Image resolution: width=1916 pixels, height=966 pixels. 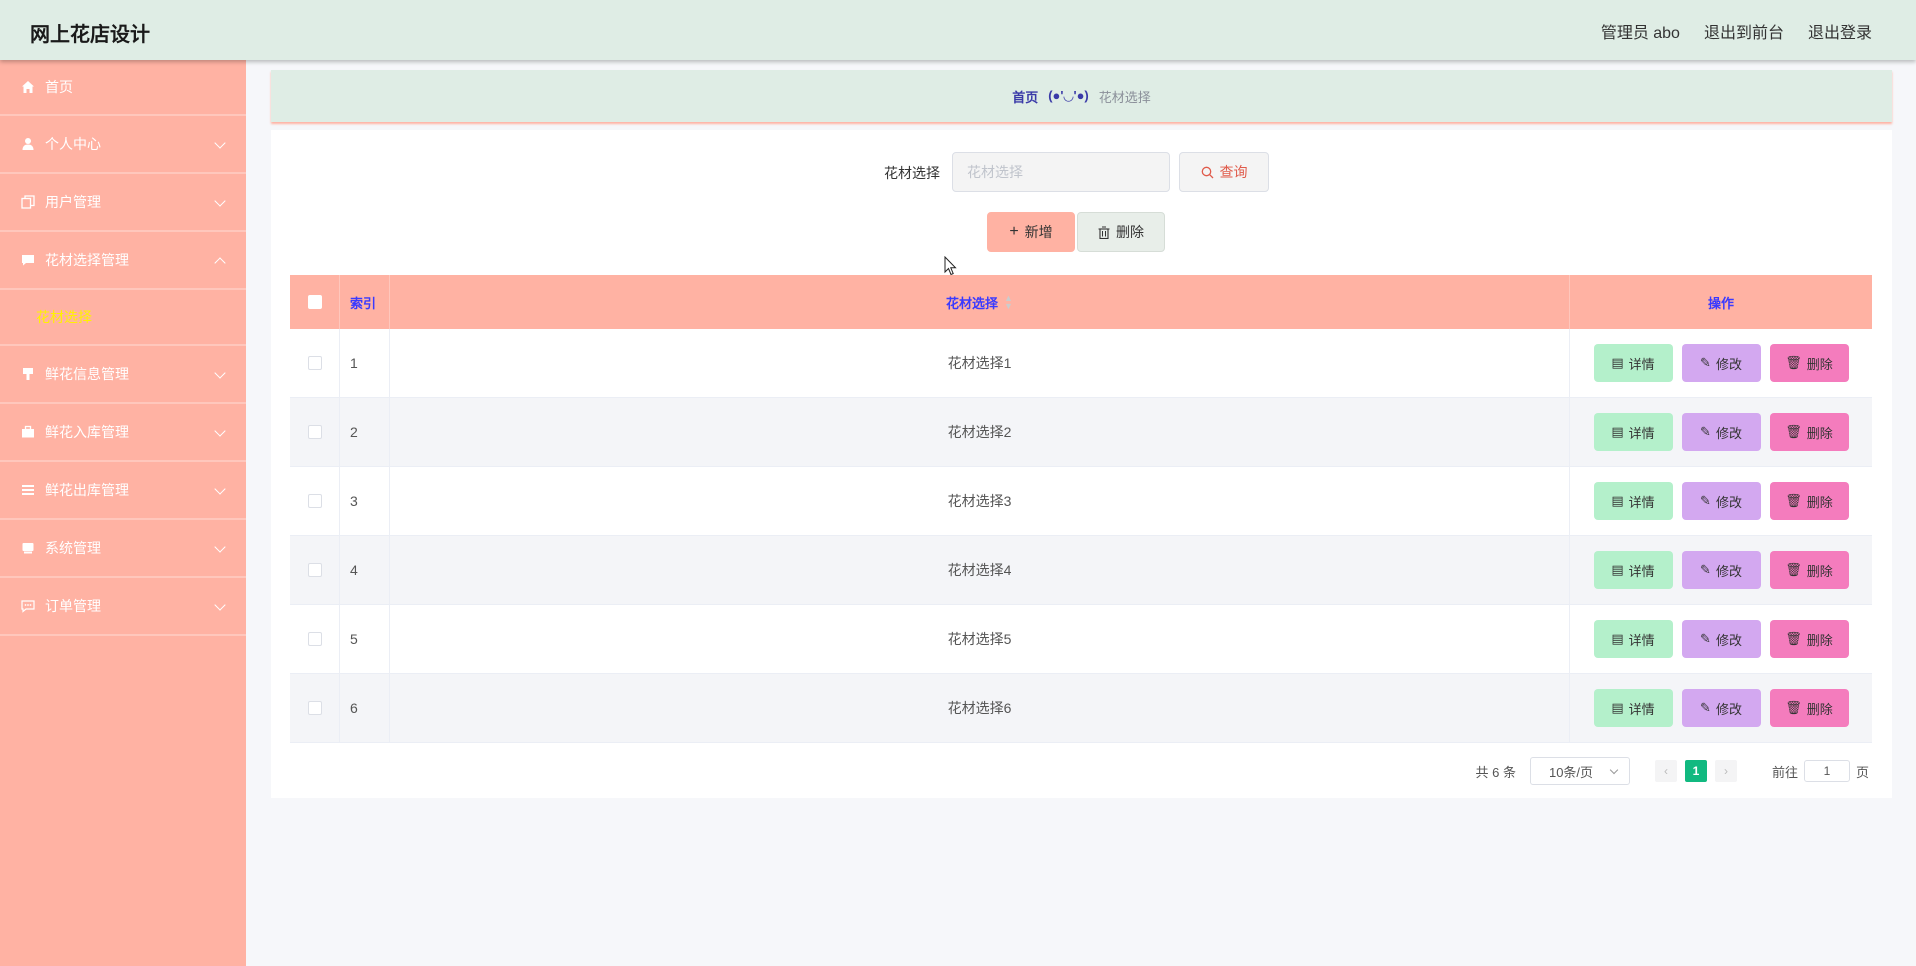 What do you see at coordinates (123, 607) in the screenshot?
I see `sidebar-item-order-management: 订单管理` at bounding box center [123, 607].